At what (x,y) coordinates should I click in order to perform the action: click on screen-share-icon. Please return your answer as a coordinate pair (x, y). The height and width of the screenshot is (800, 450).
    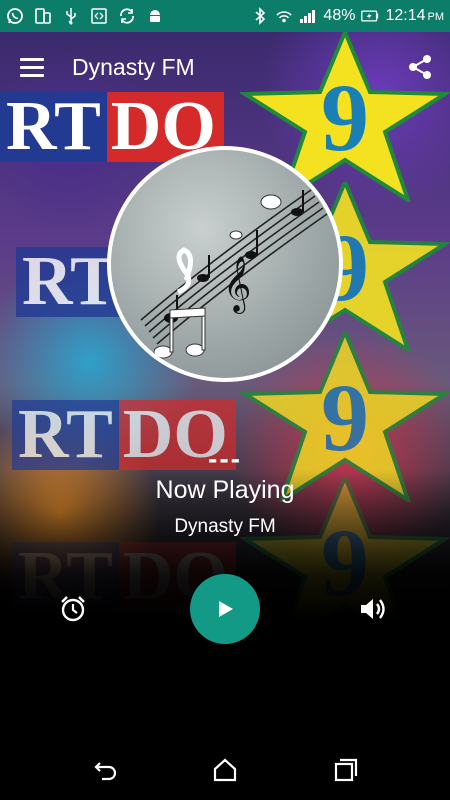
    Looking at the image, I should click on (99, 16).